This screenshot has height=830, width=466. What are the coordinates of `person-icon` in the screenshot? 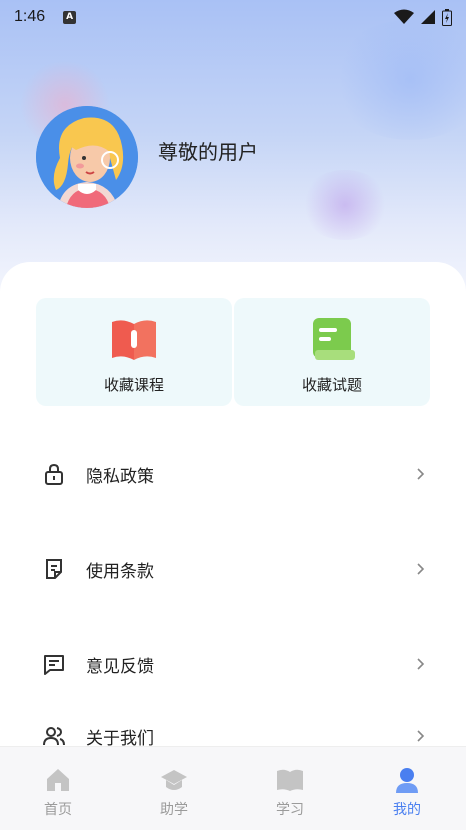 It's located at (407, 780).